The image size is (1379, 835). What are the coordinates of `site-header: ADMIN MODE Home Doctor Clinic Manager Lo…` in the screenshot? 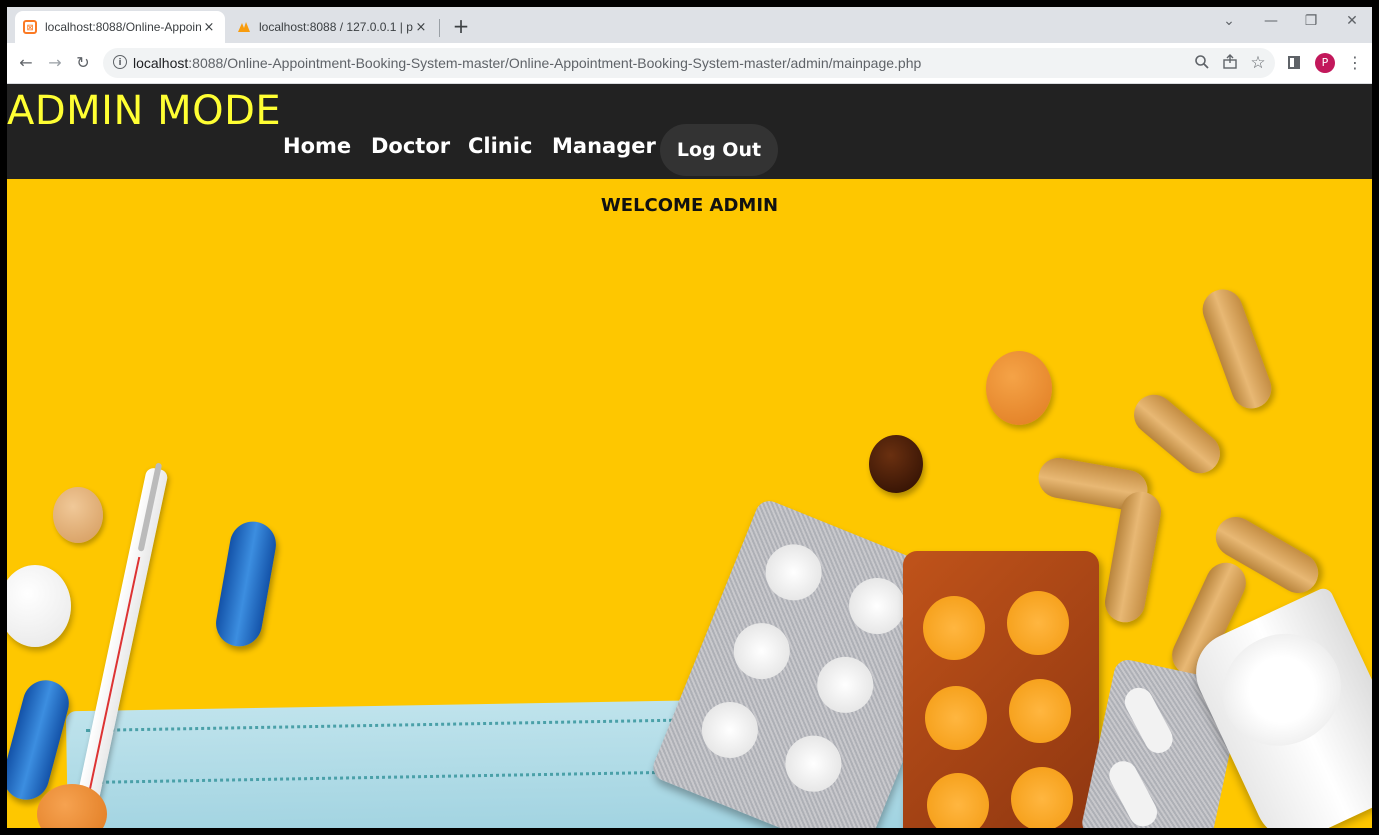 It's located at (689, 131).